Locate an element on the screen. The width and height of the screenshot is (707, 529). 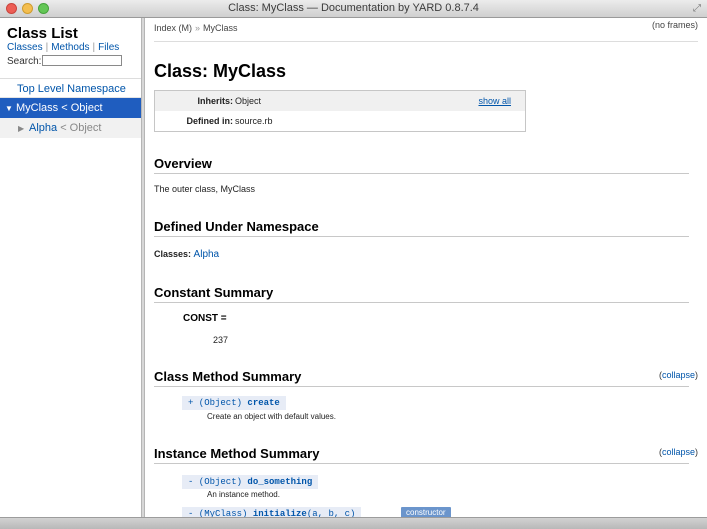
breadcrumb: Index (M)» MyClass is located at coordinates (196, 28).